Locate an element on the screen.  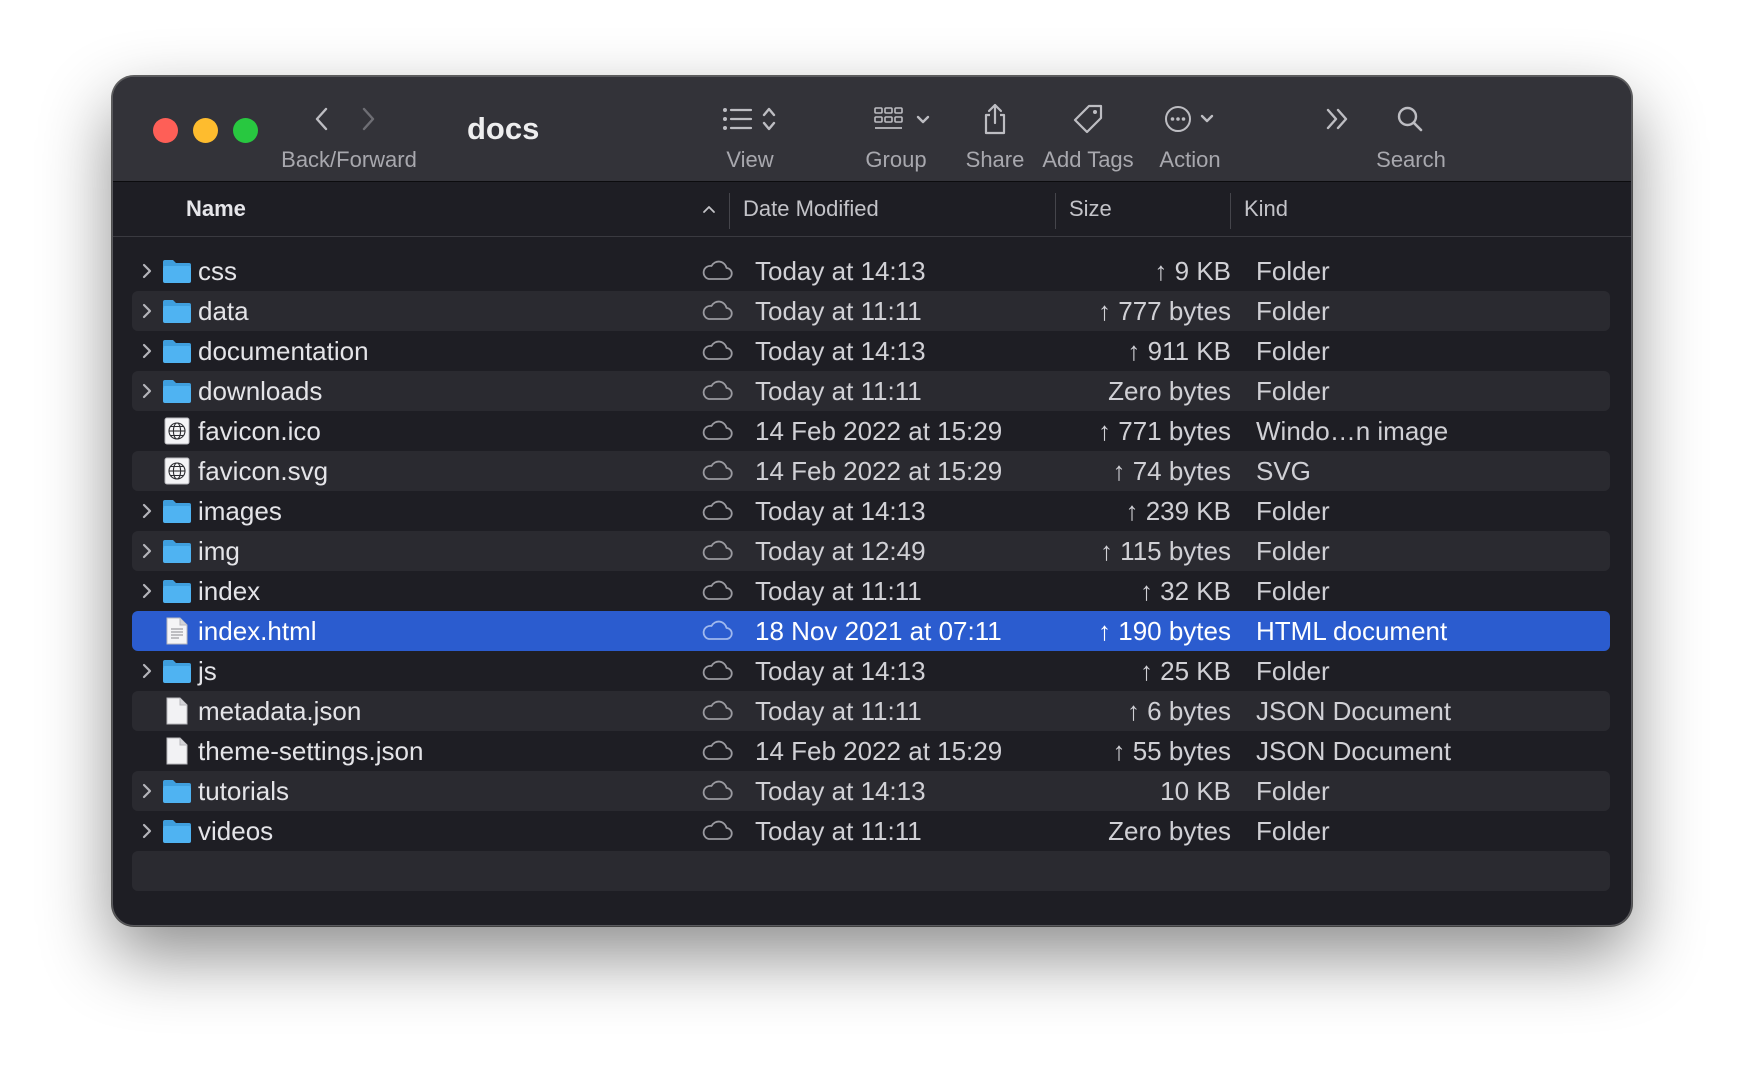
double-chevron-right-icon is located at coordinates (1337, 119).